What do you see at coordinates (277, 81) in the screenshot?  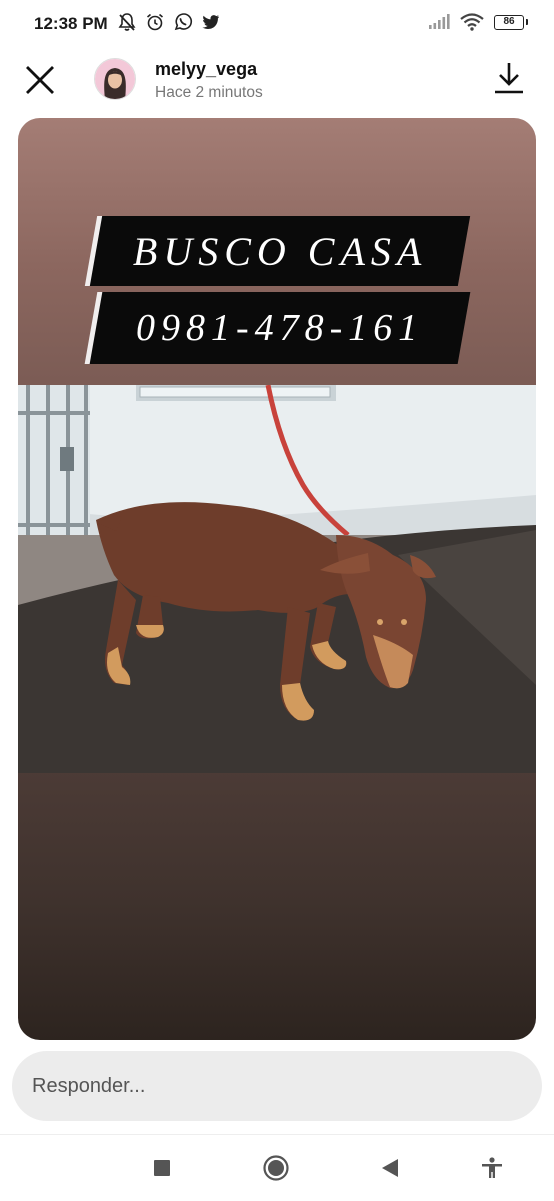 I see `story-header: melyy_vega Hace 2 minutos` at bounding box center [277, 81].